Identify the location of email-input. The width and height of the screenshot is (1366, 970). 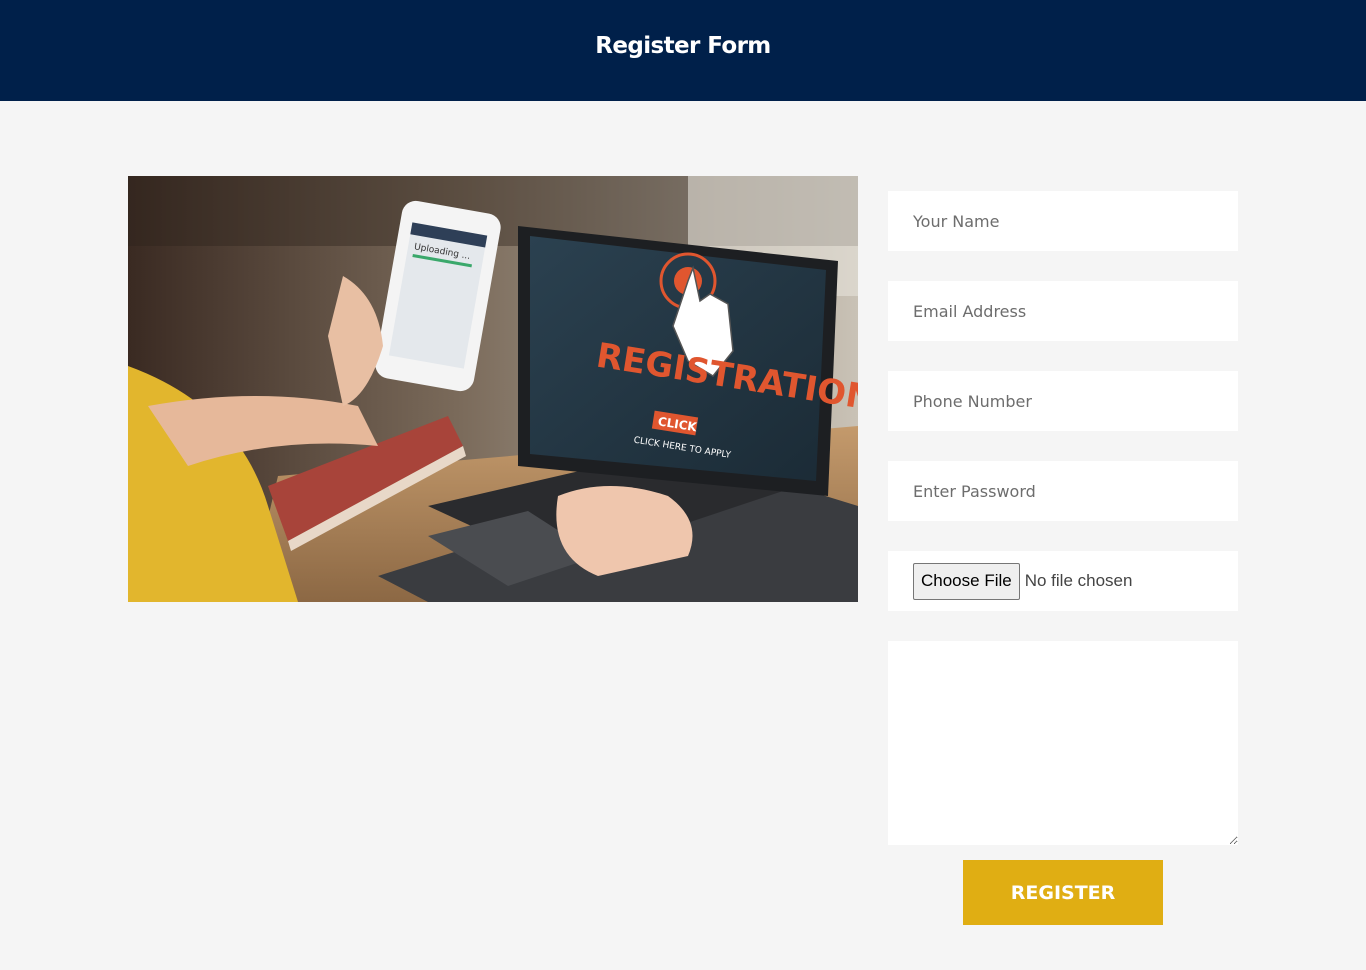
(1063, 311).